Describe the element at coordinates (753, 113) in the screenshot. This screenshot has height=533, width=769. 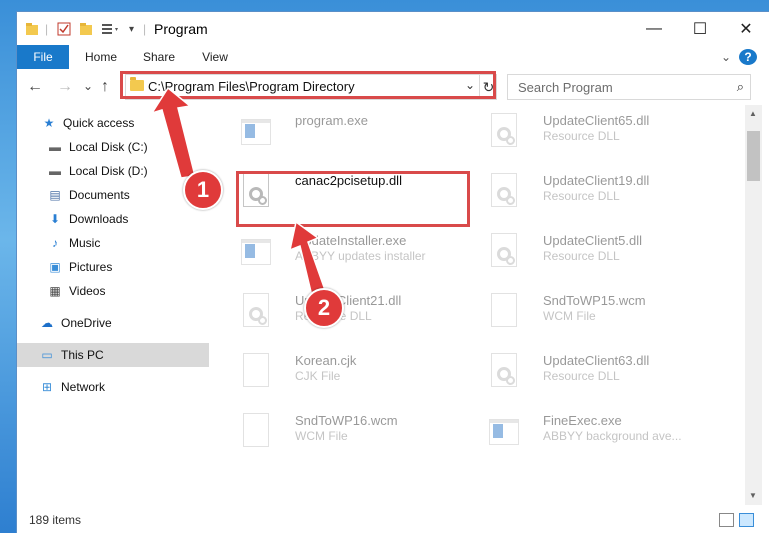
I see `scroll-up-icon: ▲` at that location.